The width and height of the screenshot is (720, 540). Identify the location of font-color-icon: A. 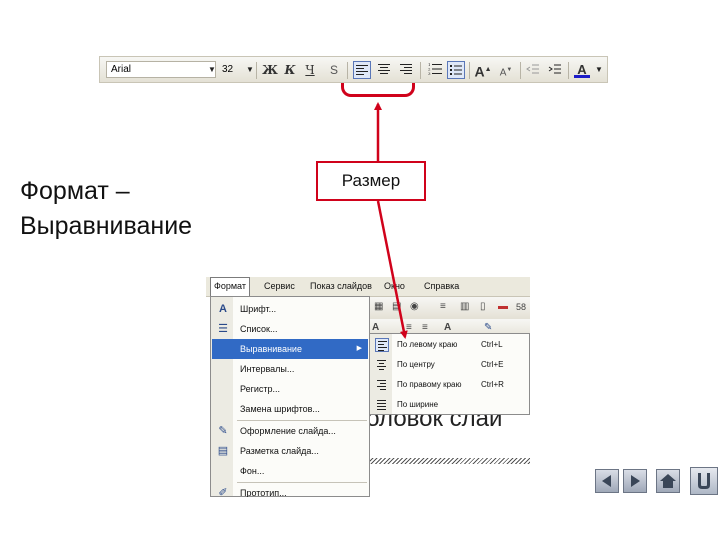
(582, 70).